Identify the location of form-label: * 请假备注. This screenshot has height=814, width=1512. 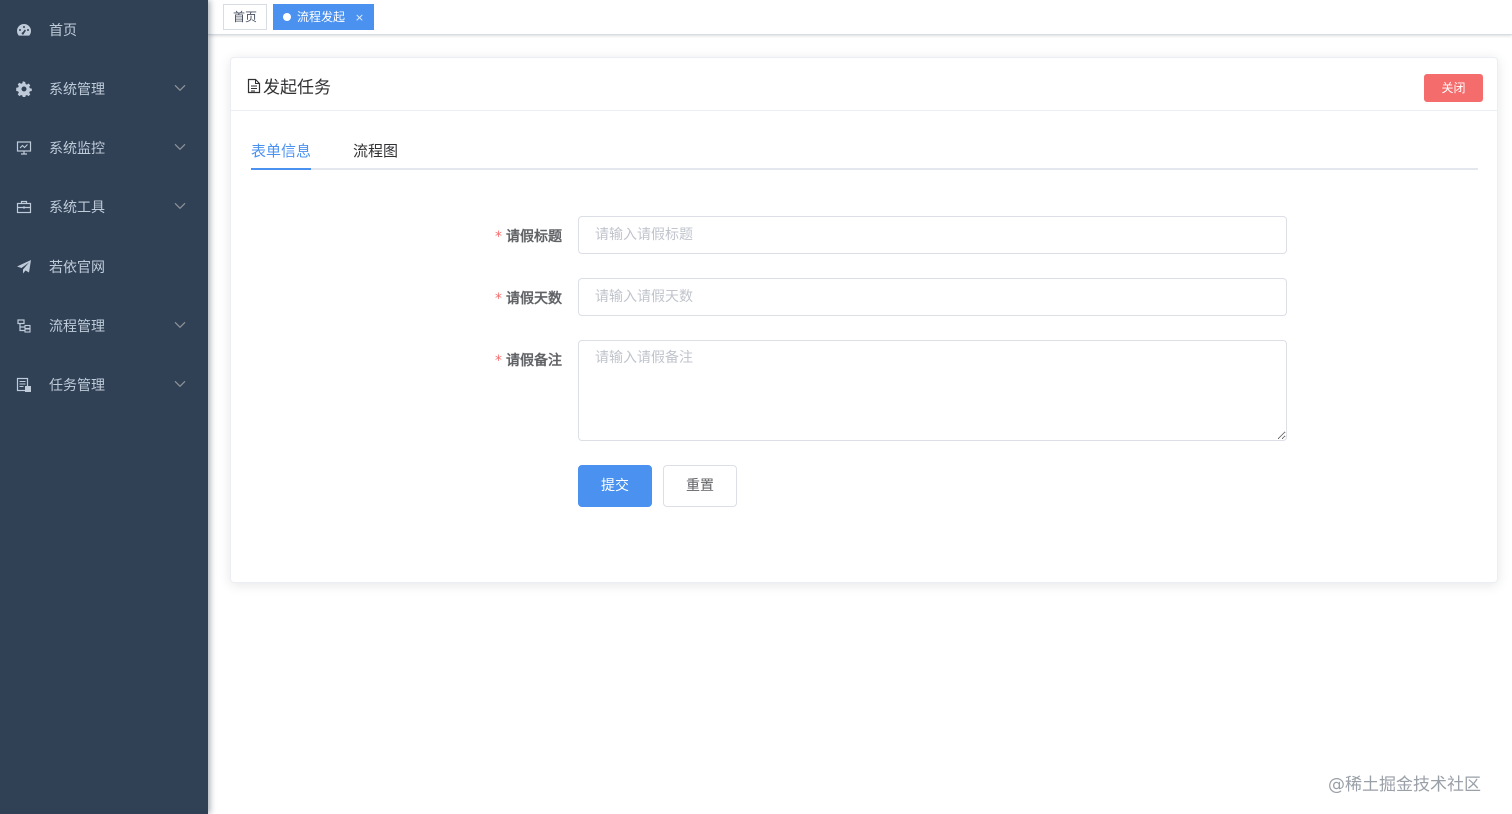
(528, 360).